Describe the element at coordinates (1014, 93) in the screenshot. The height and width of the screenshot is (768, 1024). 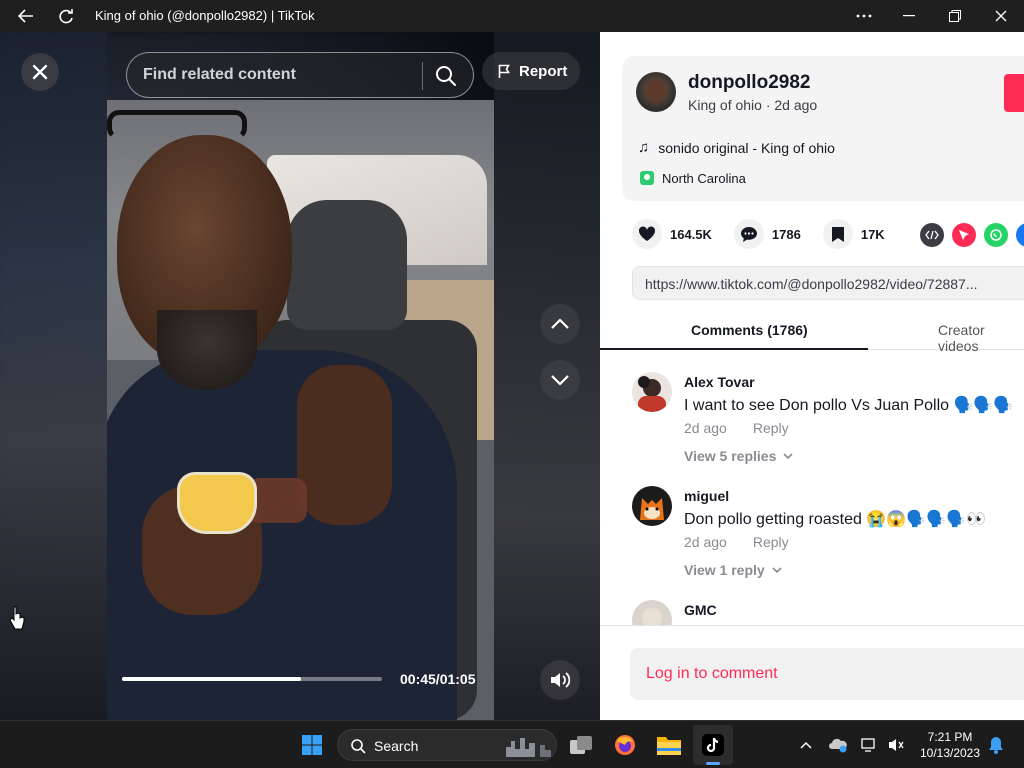
I see `follow-button` at that location.